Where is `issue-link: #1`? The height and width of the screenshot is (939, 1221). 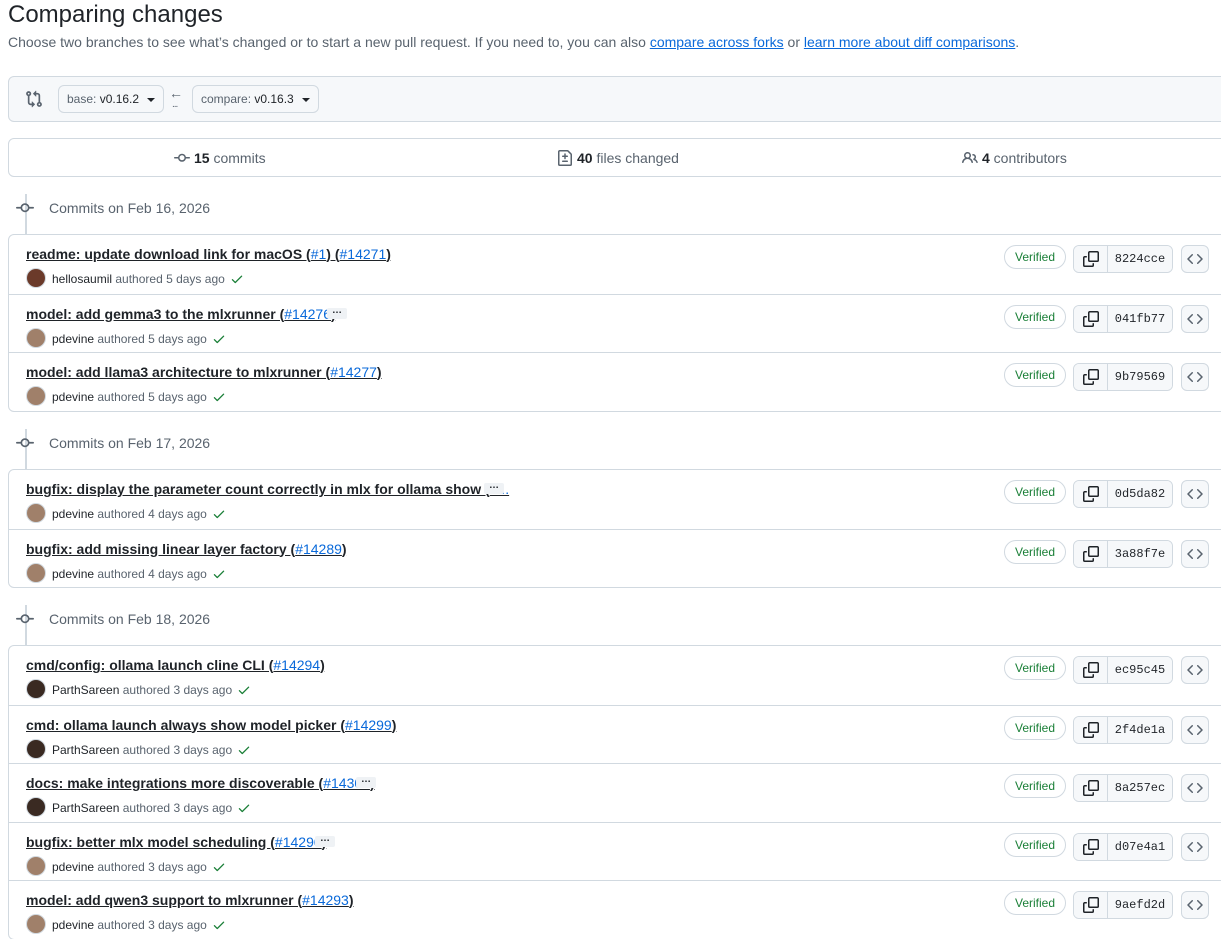 issue-link: #1 is located at coordinates (319, 254).